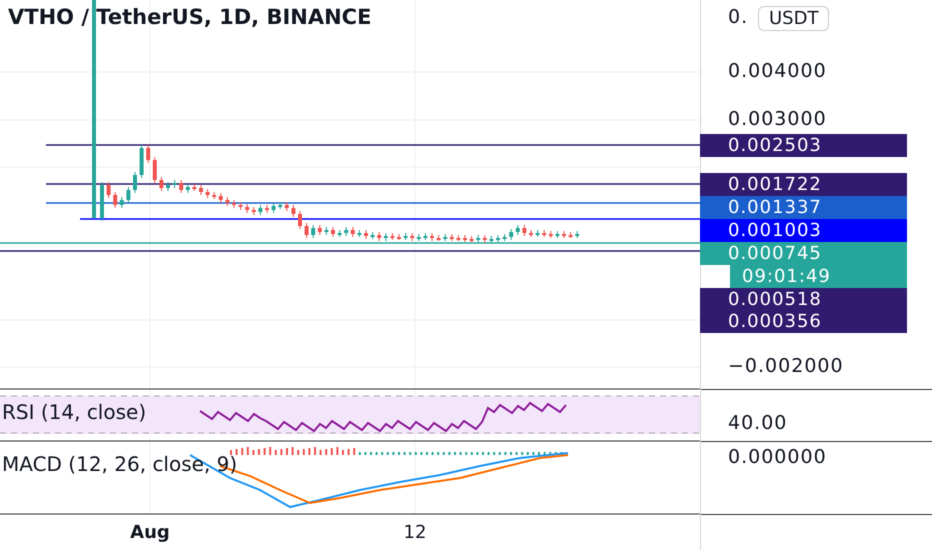 The width and height of the screenshot is (932, 550). What do you see at coordinates (738, 17) in the screenshot?
I see `price-tick-label: 0.` at bounding box center [738, 17].